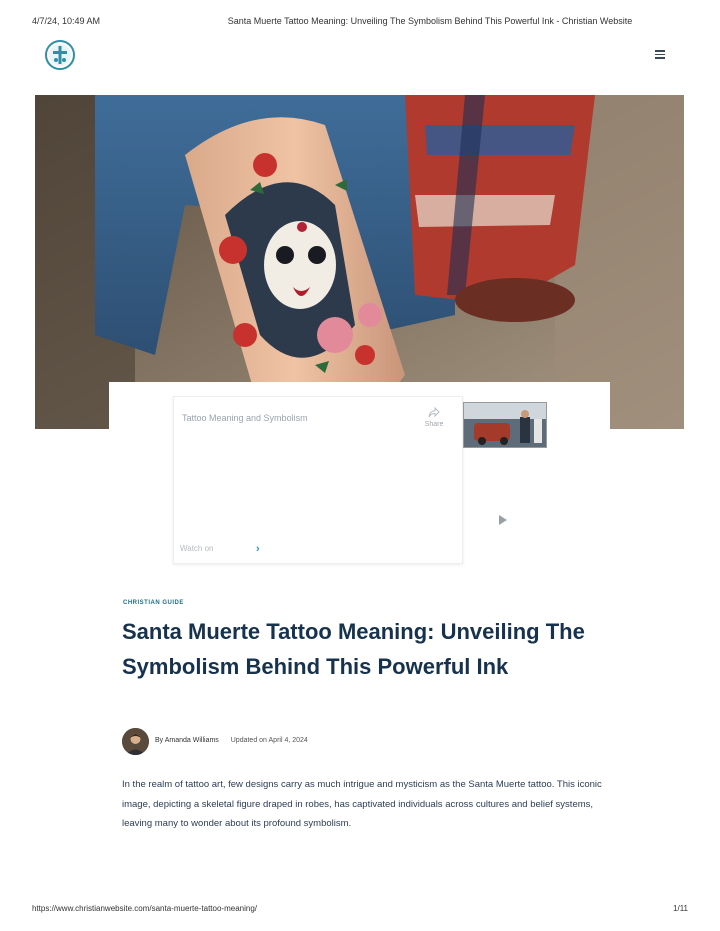 The width and height of the screenshot is (720, 931). What do you see at coordinates (434, 424) in the screenshot?
I see `share-label: Share` at bounding box center [434, 424].